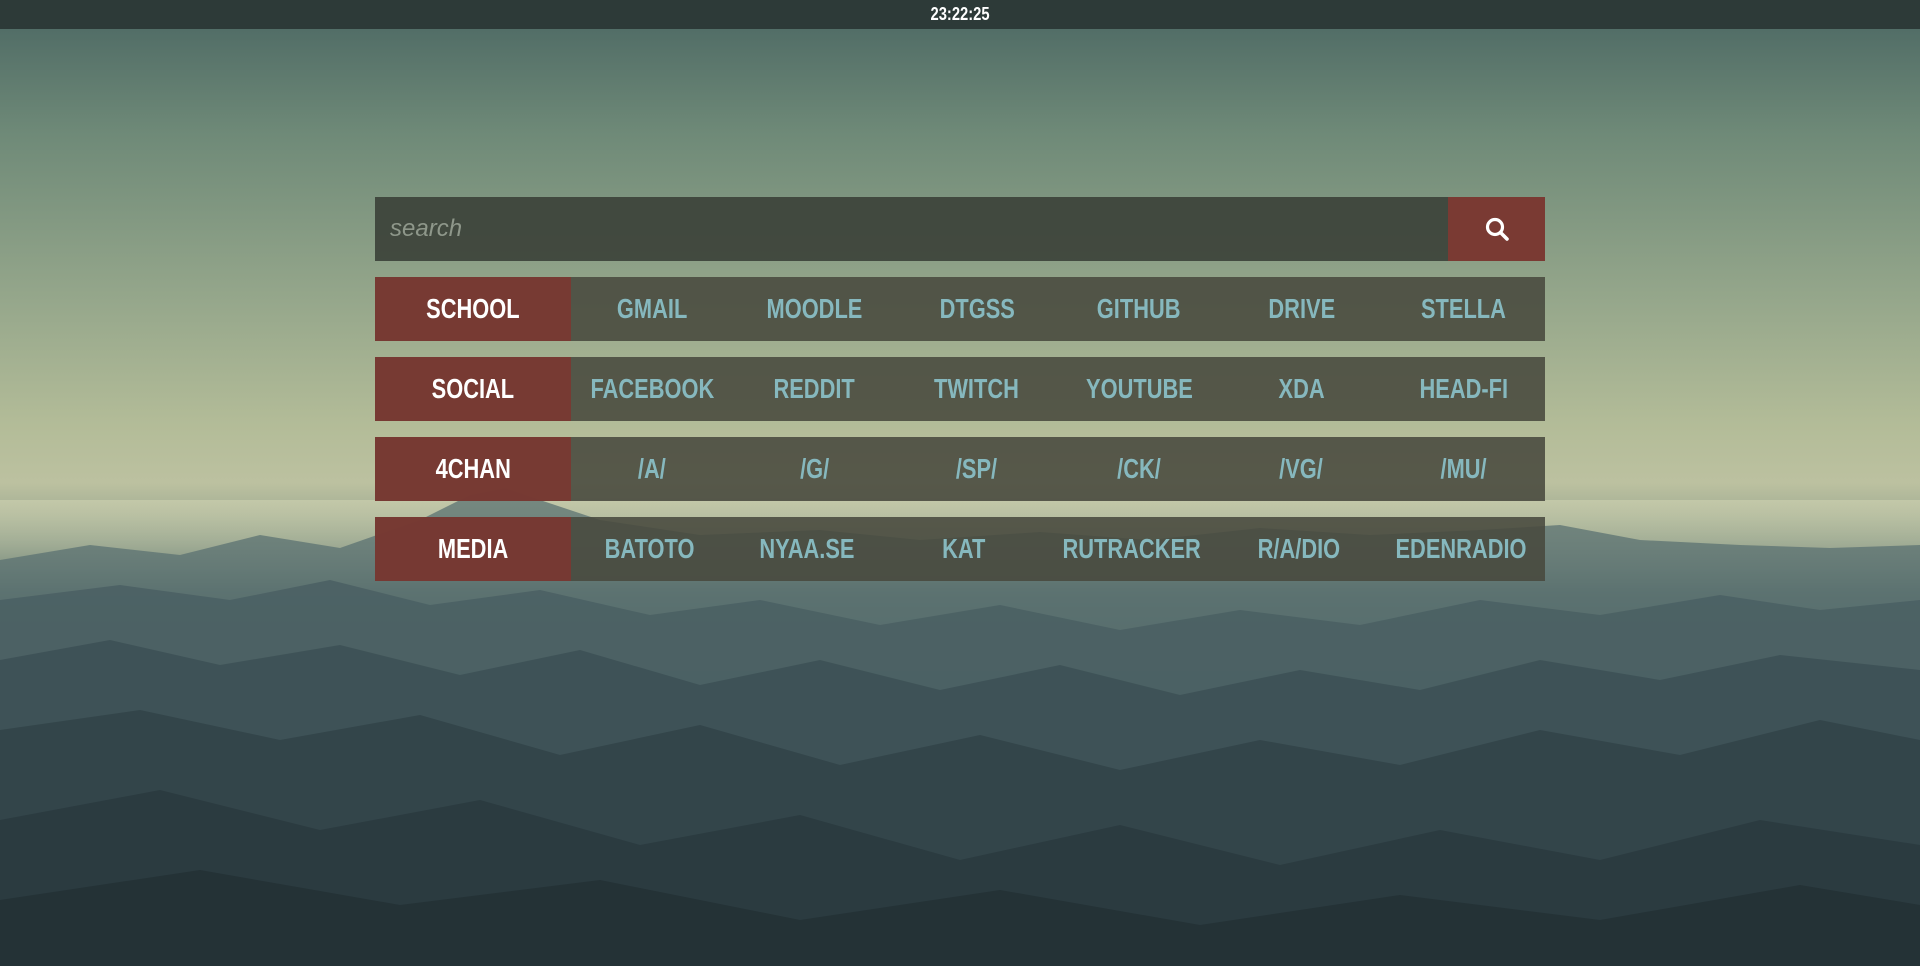  I want to click on link-radio: R/A/DIO, so click(1298, 549).